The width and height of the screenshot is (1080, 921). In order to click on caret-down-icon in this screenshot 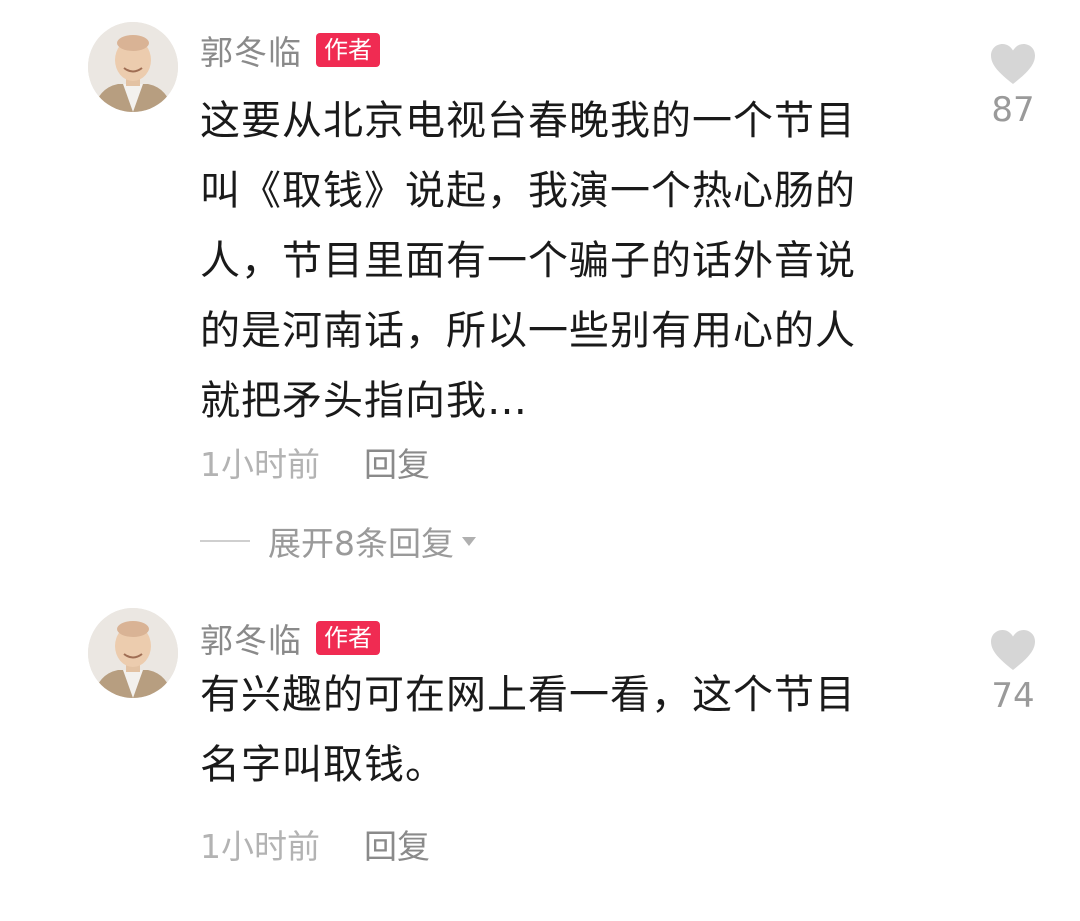, I will do `click(469, 541)`.